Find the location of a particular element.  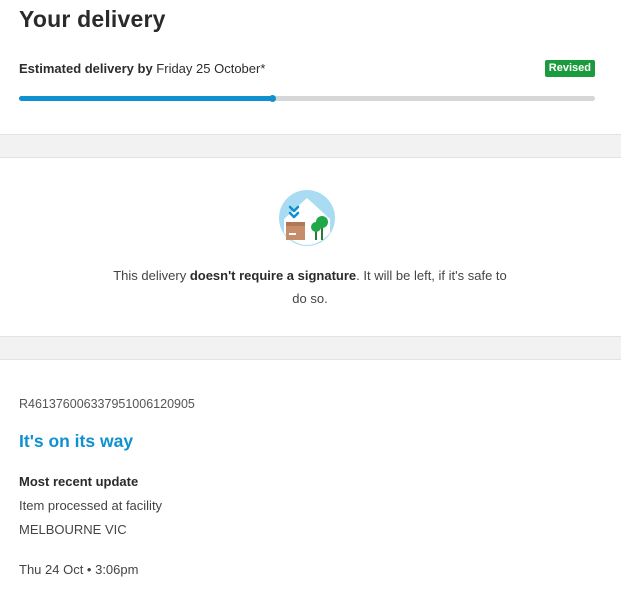

progress-marker is located at coordinates (273, 98).